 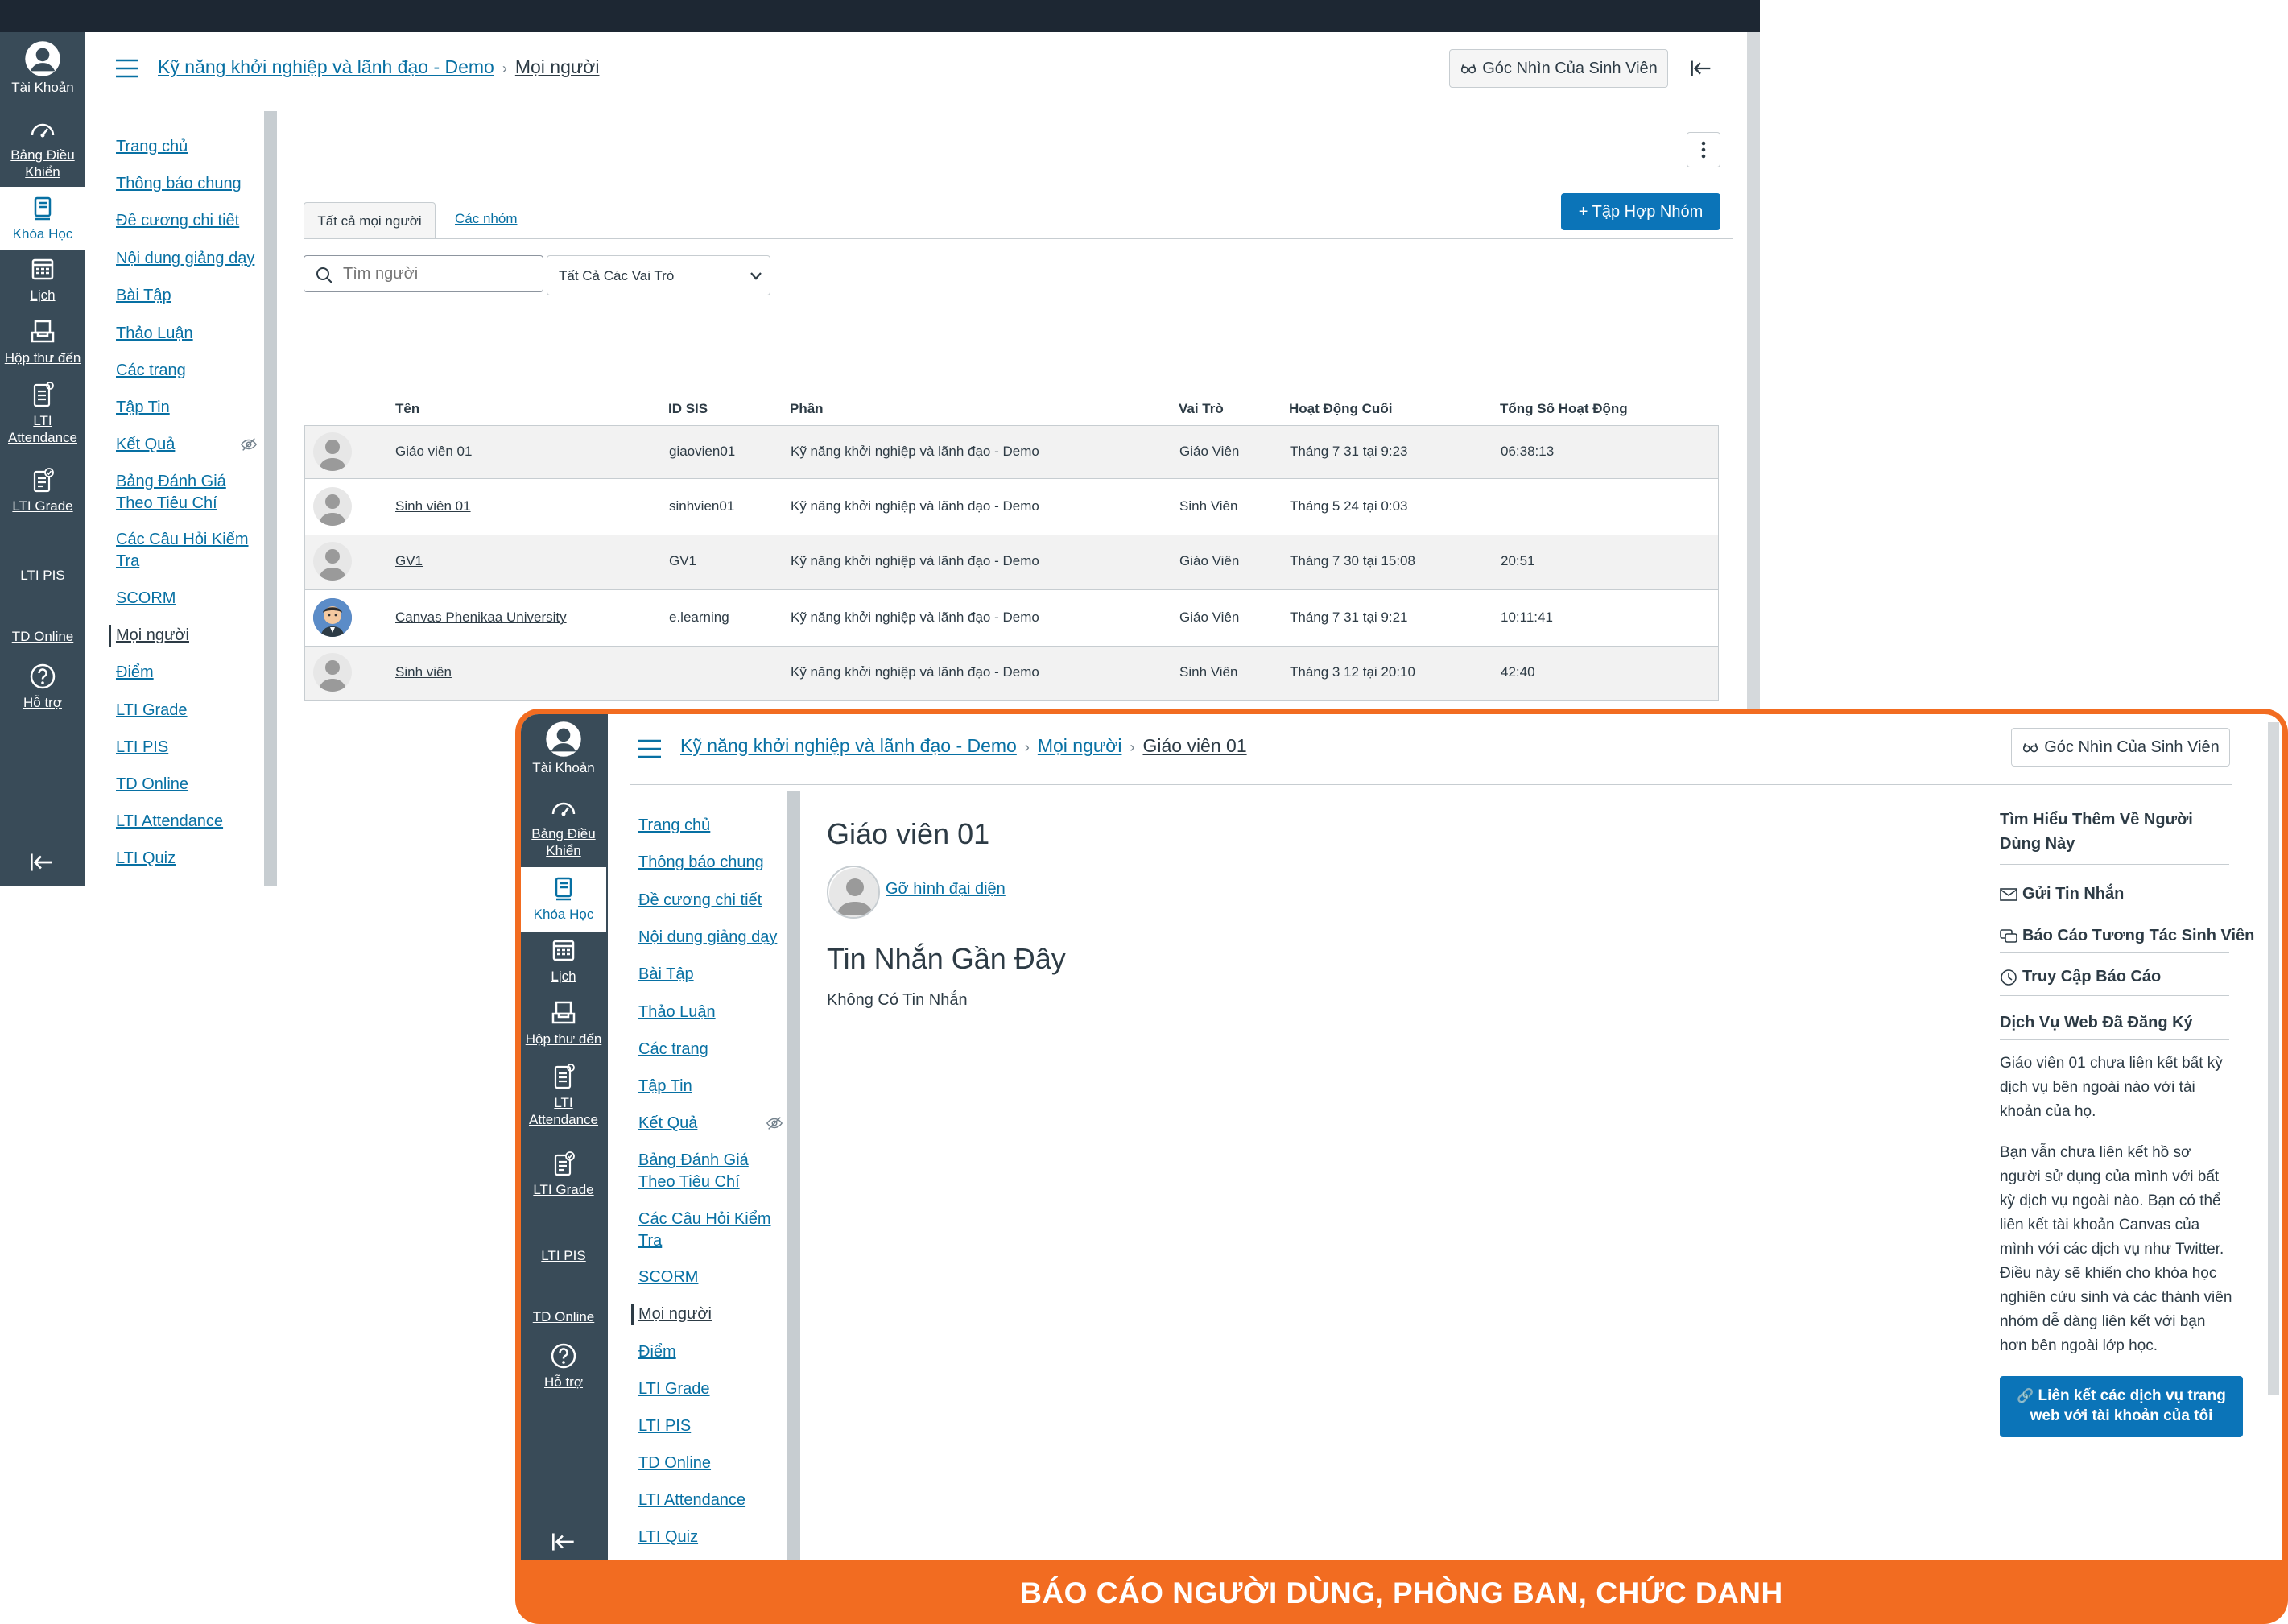 I want to click on tab-groups: Các nhóm, so click(x=486, y=219).